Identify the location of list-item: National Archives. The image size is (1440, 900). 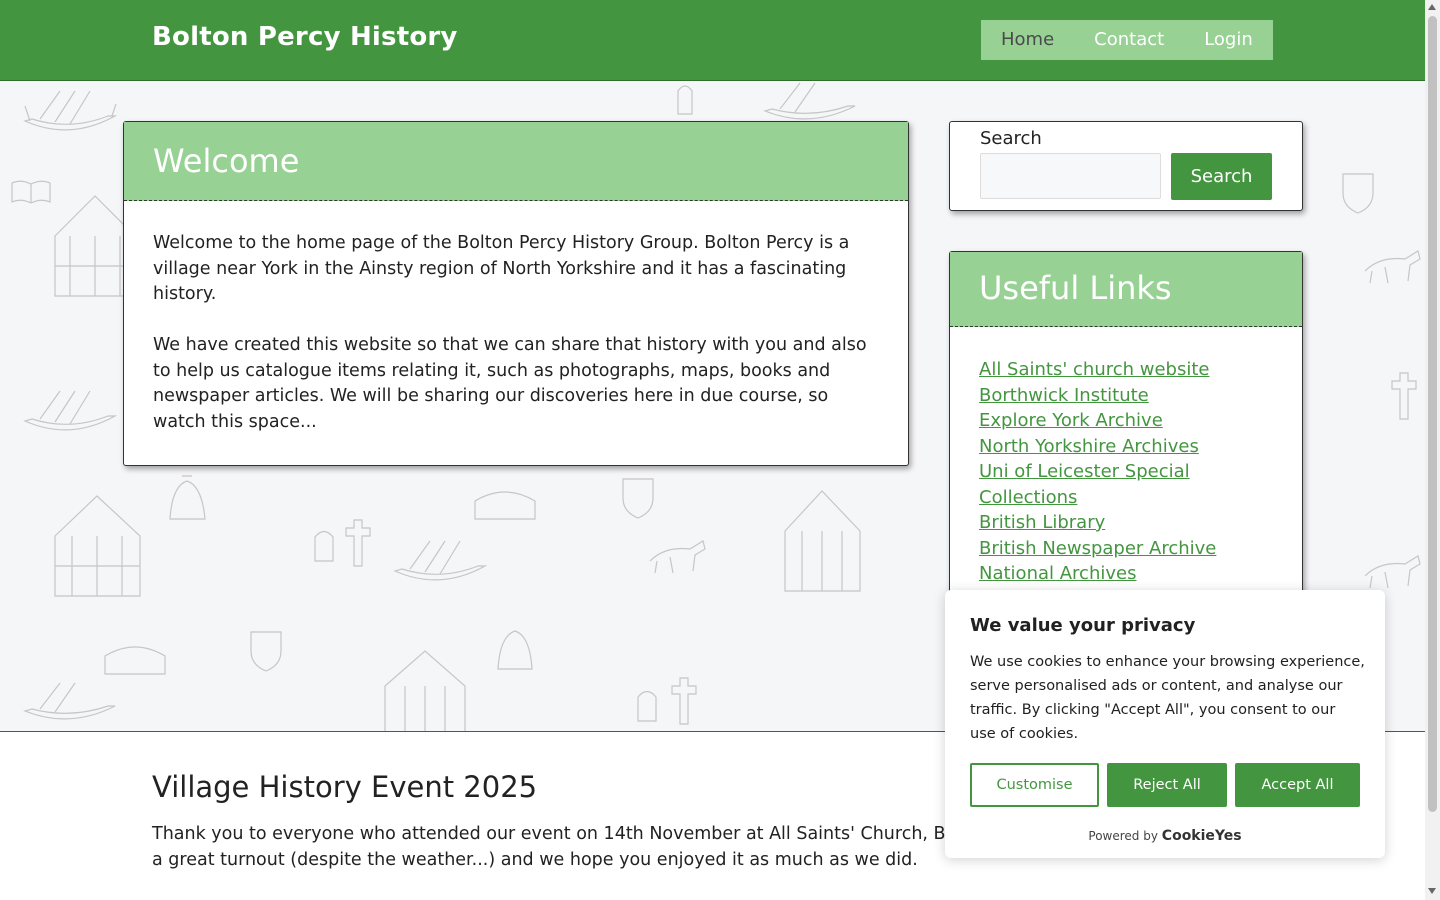
(1126, 574).